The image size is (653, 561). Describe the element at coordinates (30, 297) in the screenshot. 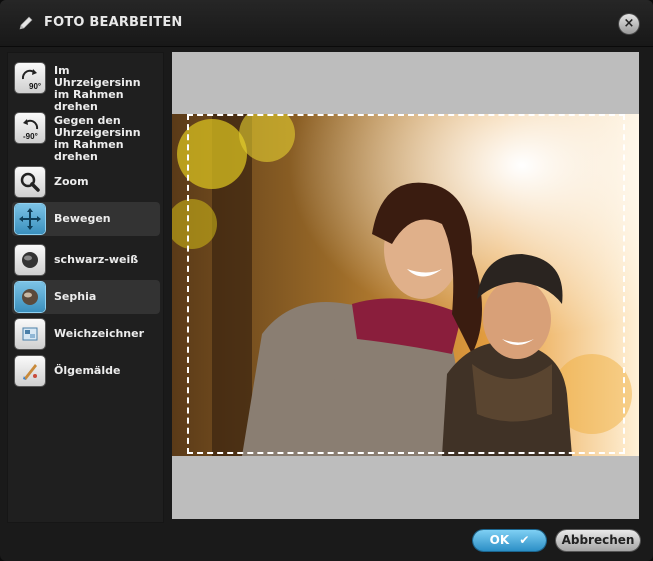

I see `sepia-icon` at that location.